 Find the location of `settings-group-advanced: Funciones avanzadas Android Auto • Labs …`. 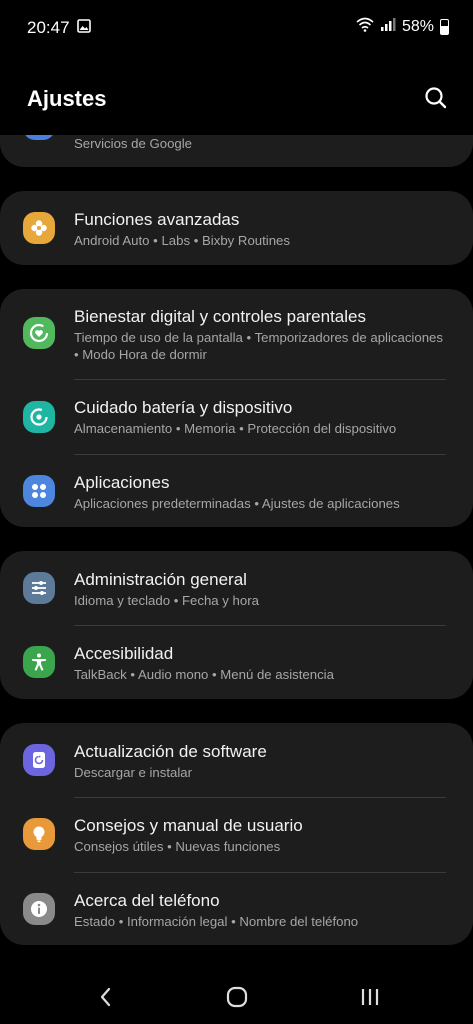

settings-group-advanced: Funciones avanzadas Android Auto • Labs … is located at coordinates (236, 228).